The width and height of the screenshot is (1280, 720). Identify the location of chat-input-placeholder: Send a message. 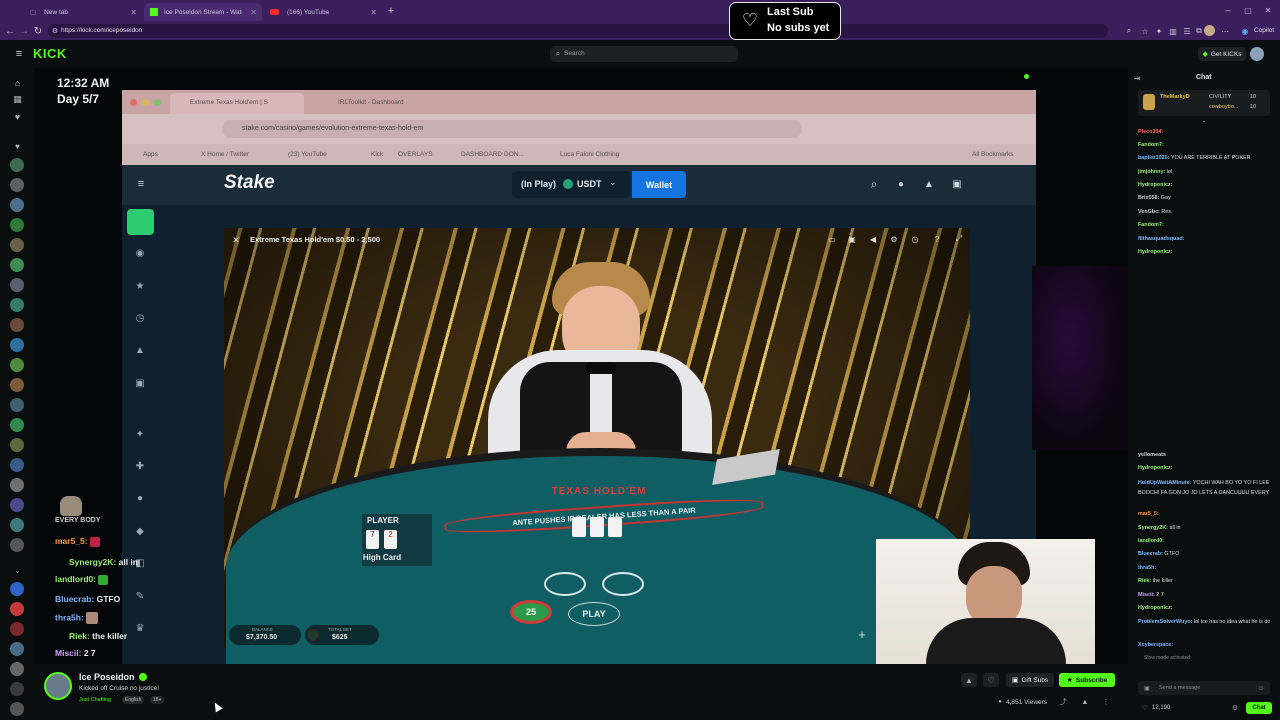
(1179, 688).